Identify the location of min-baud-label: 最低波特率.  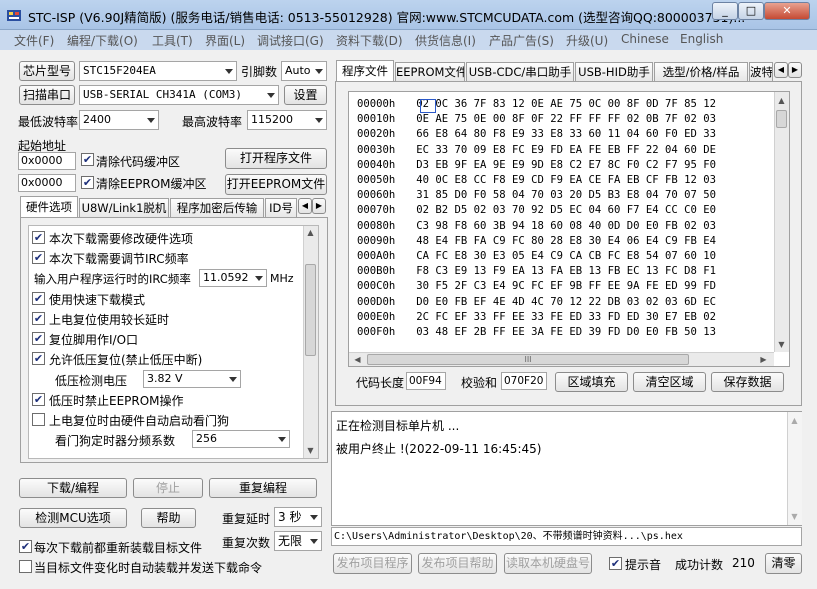
(48, 122).